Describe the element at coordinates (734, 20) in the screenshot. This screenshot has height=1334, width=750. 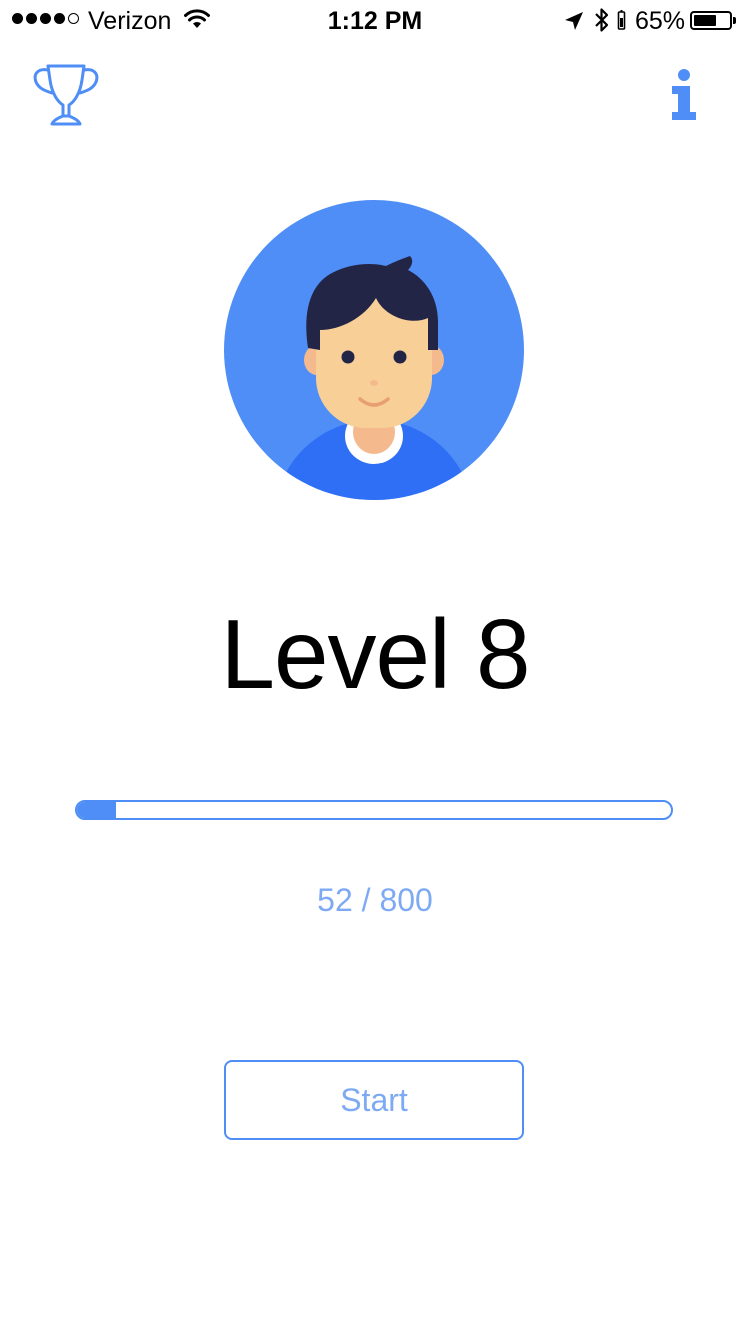
I see `battery-tip` at that location.